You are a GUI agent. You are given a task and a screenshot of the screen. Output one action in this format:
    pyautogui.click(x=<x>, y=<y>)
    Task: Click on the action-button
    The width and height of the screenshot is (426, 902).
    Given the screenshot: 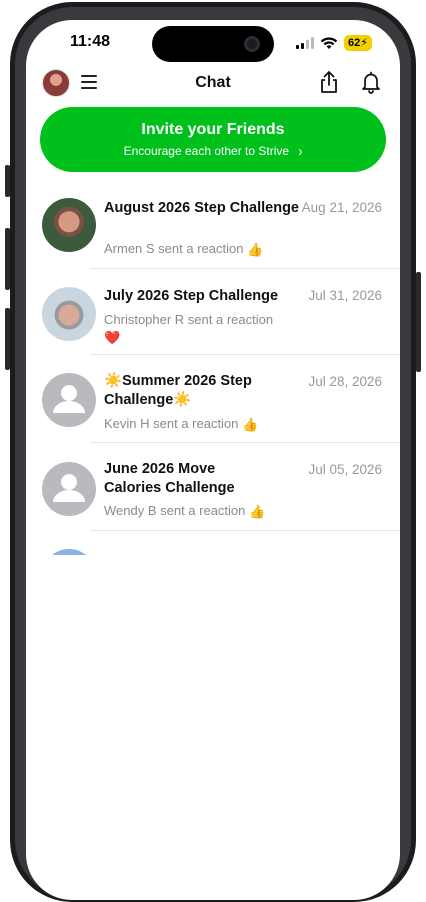 What is the action you would take?
    pyautogui.click(x=7, y=181)
    